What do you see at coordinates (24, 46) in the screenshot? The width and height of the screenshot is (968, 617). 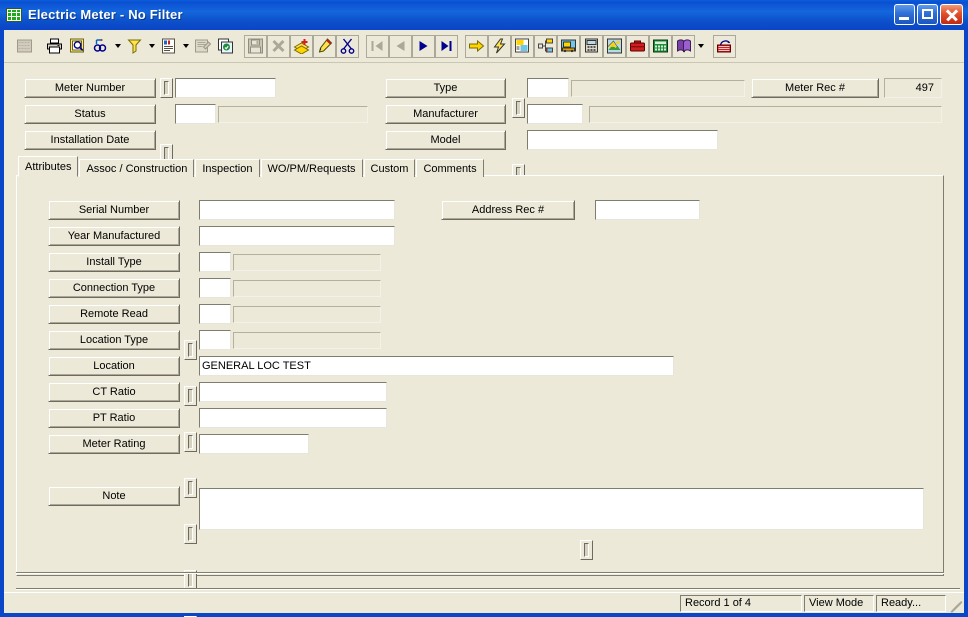 I see `grid-view-icon` at bounding box center [24, 46].